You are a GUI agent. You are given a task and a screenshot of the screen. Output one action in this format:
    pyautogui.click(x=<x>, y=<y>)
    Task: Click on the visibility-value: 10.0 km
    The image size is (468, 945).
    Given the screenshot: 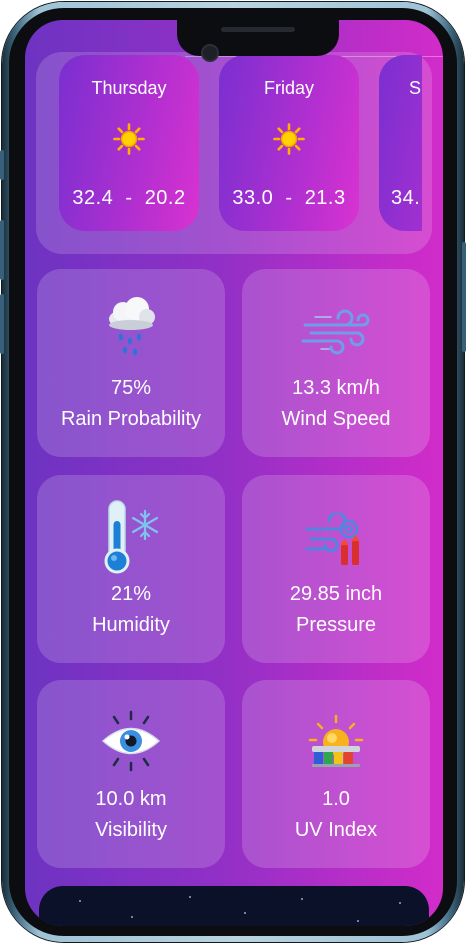 What is the action you would take?
    pyautogui.click(x=131, y=799)
    